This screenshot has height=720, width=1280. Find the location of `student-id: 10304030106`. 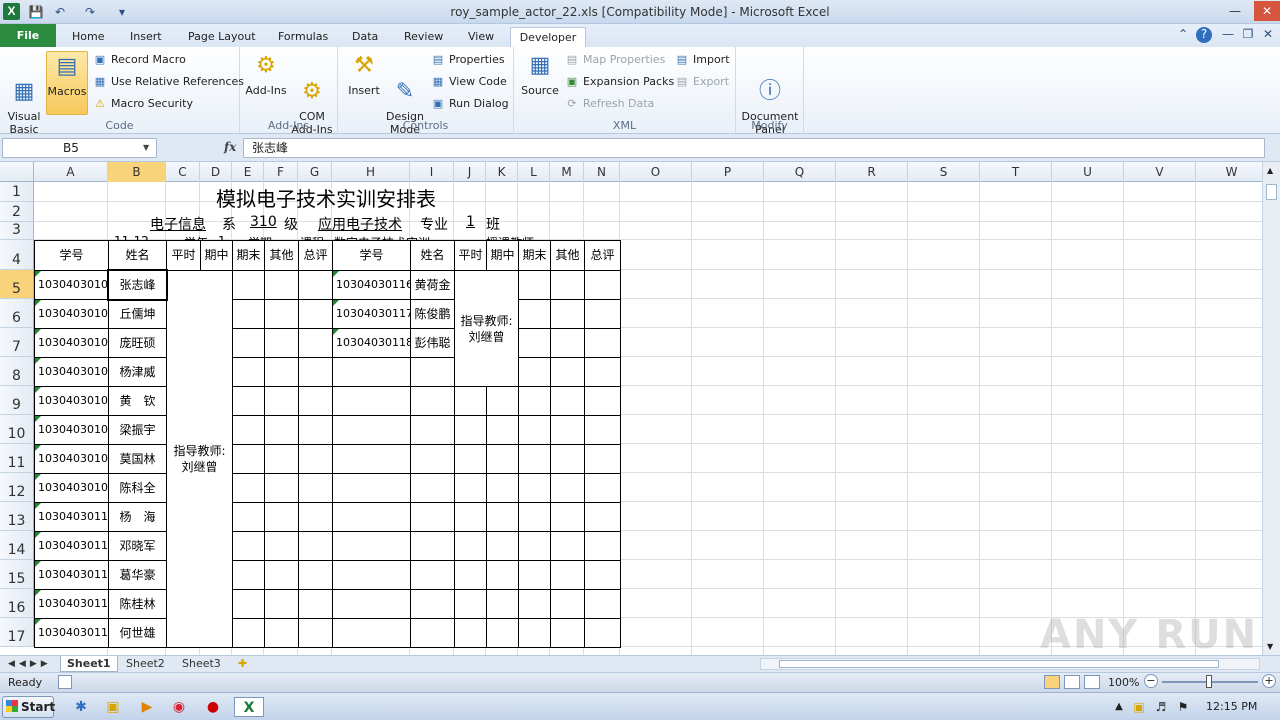

student-id: 10304030106 is located at coordinates (71, 430).